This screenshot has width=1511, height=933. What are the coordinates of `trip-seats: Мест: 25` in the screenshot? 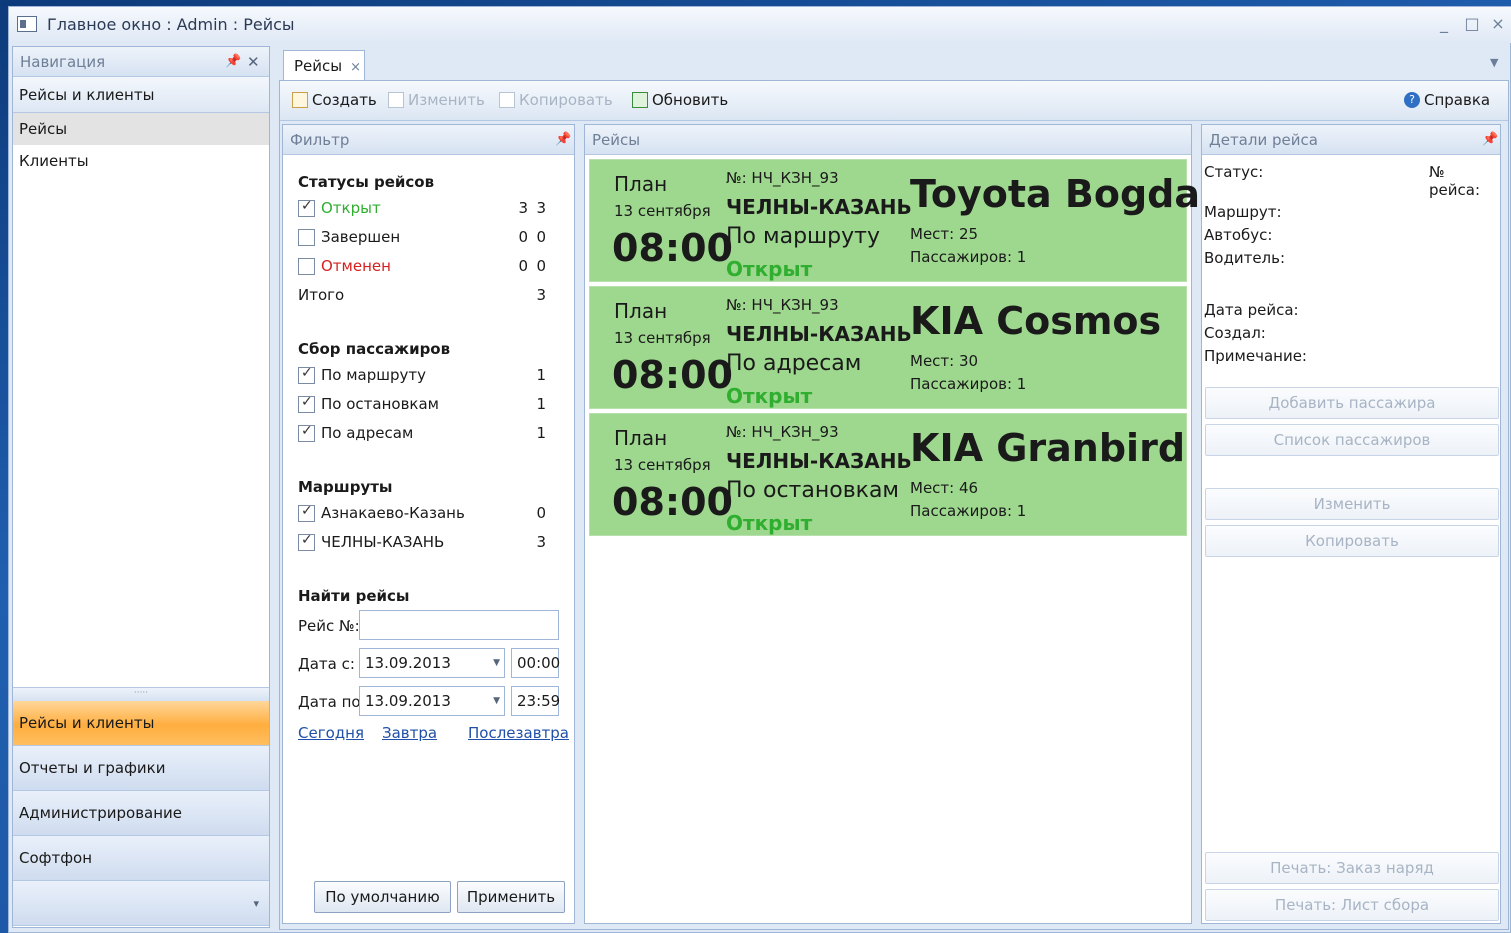 It's located at (944, 234).